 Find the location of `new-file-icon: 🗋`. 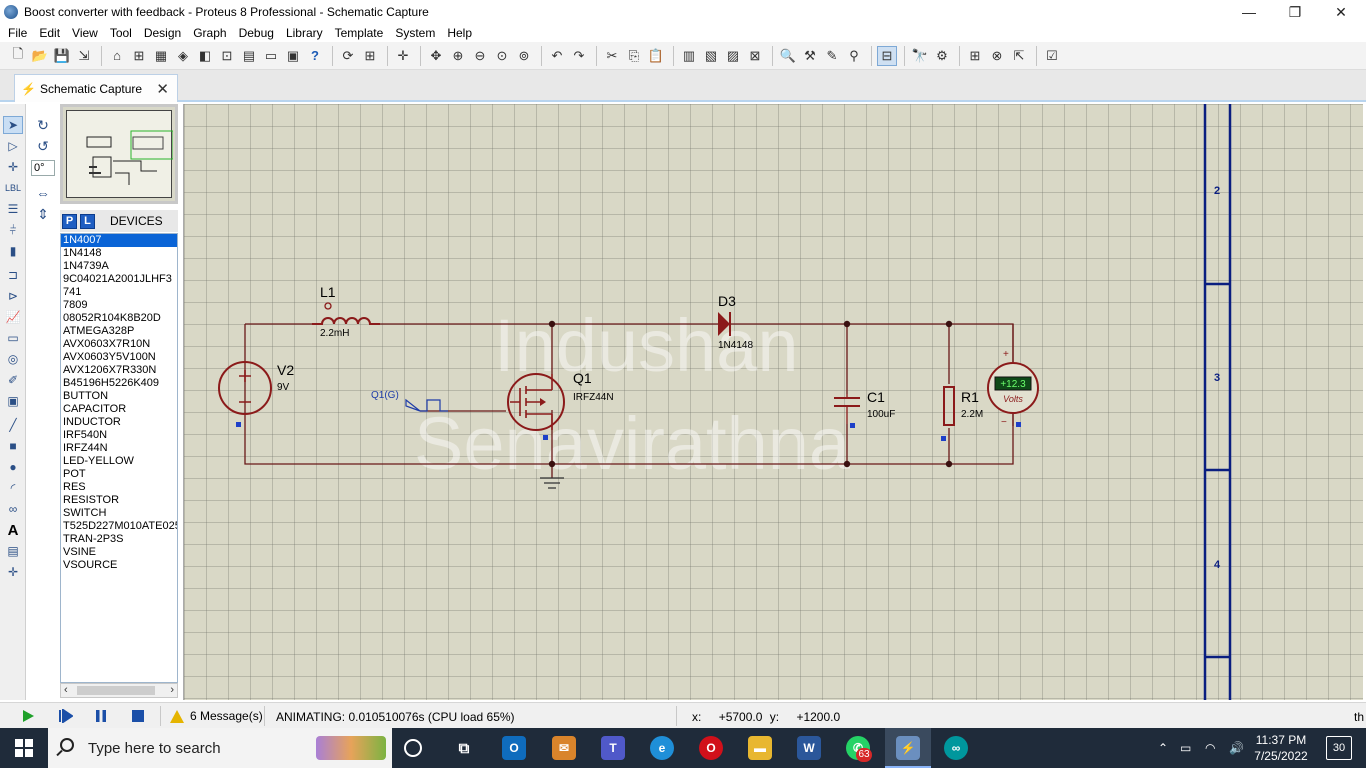

new-file-icon: 🗋 is located at coordinates (18, 56).